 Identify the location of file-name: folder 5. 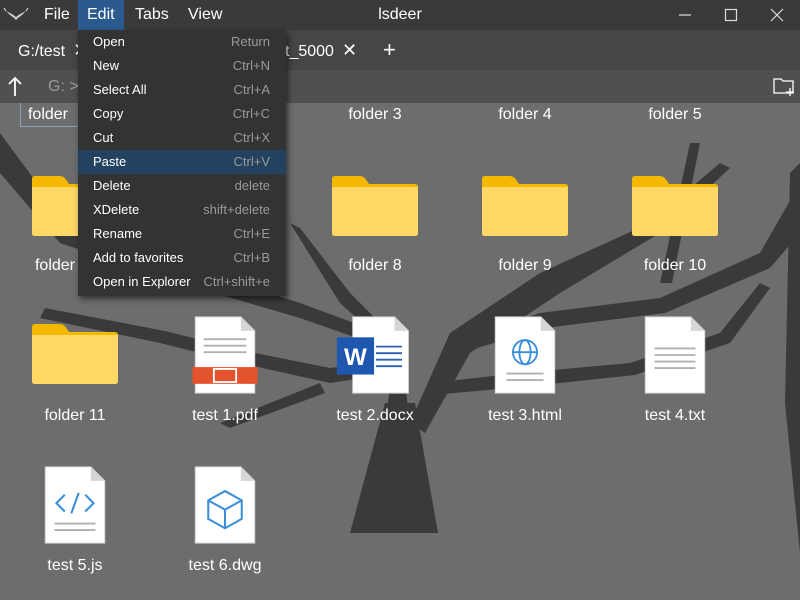
(675, 114).